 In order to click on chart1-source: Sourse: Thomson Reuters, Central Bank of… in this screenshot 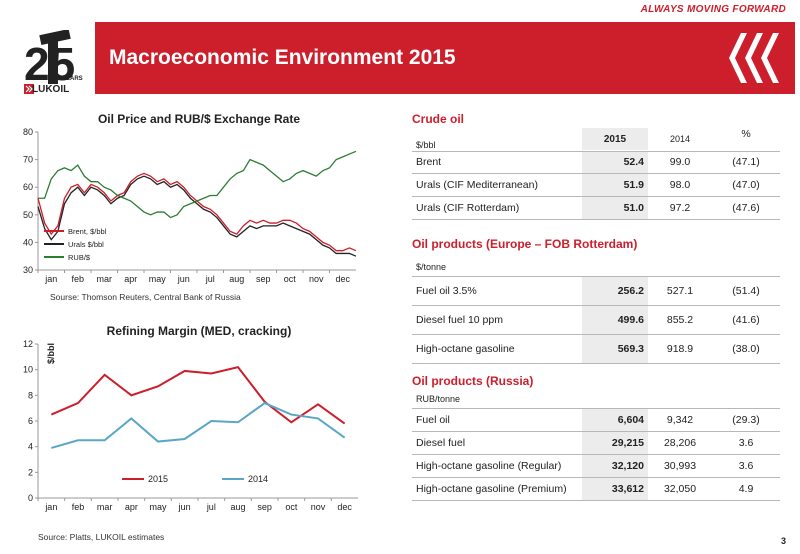, I will do `click(145, 297)`.